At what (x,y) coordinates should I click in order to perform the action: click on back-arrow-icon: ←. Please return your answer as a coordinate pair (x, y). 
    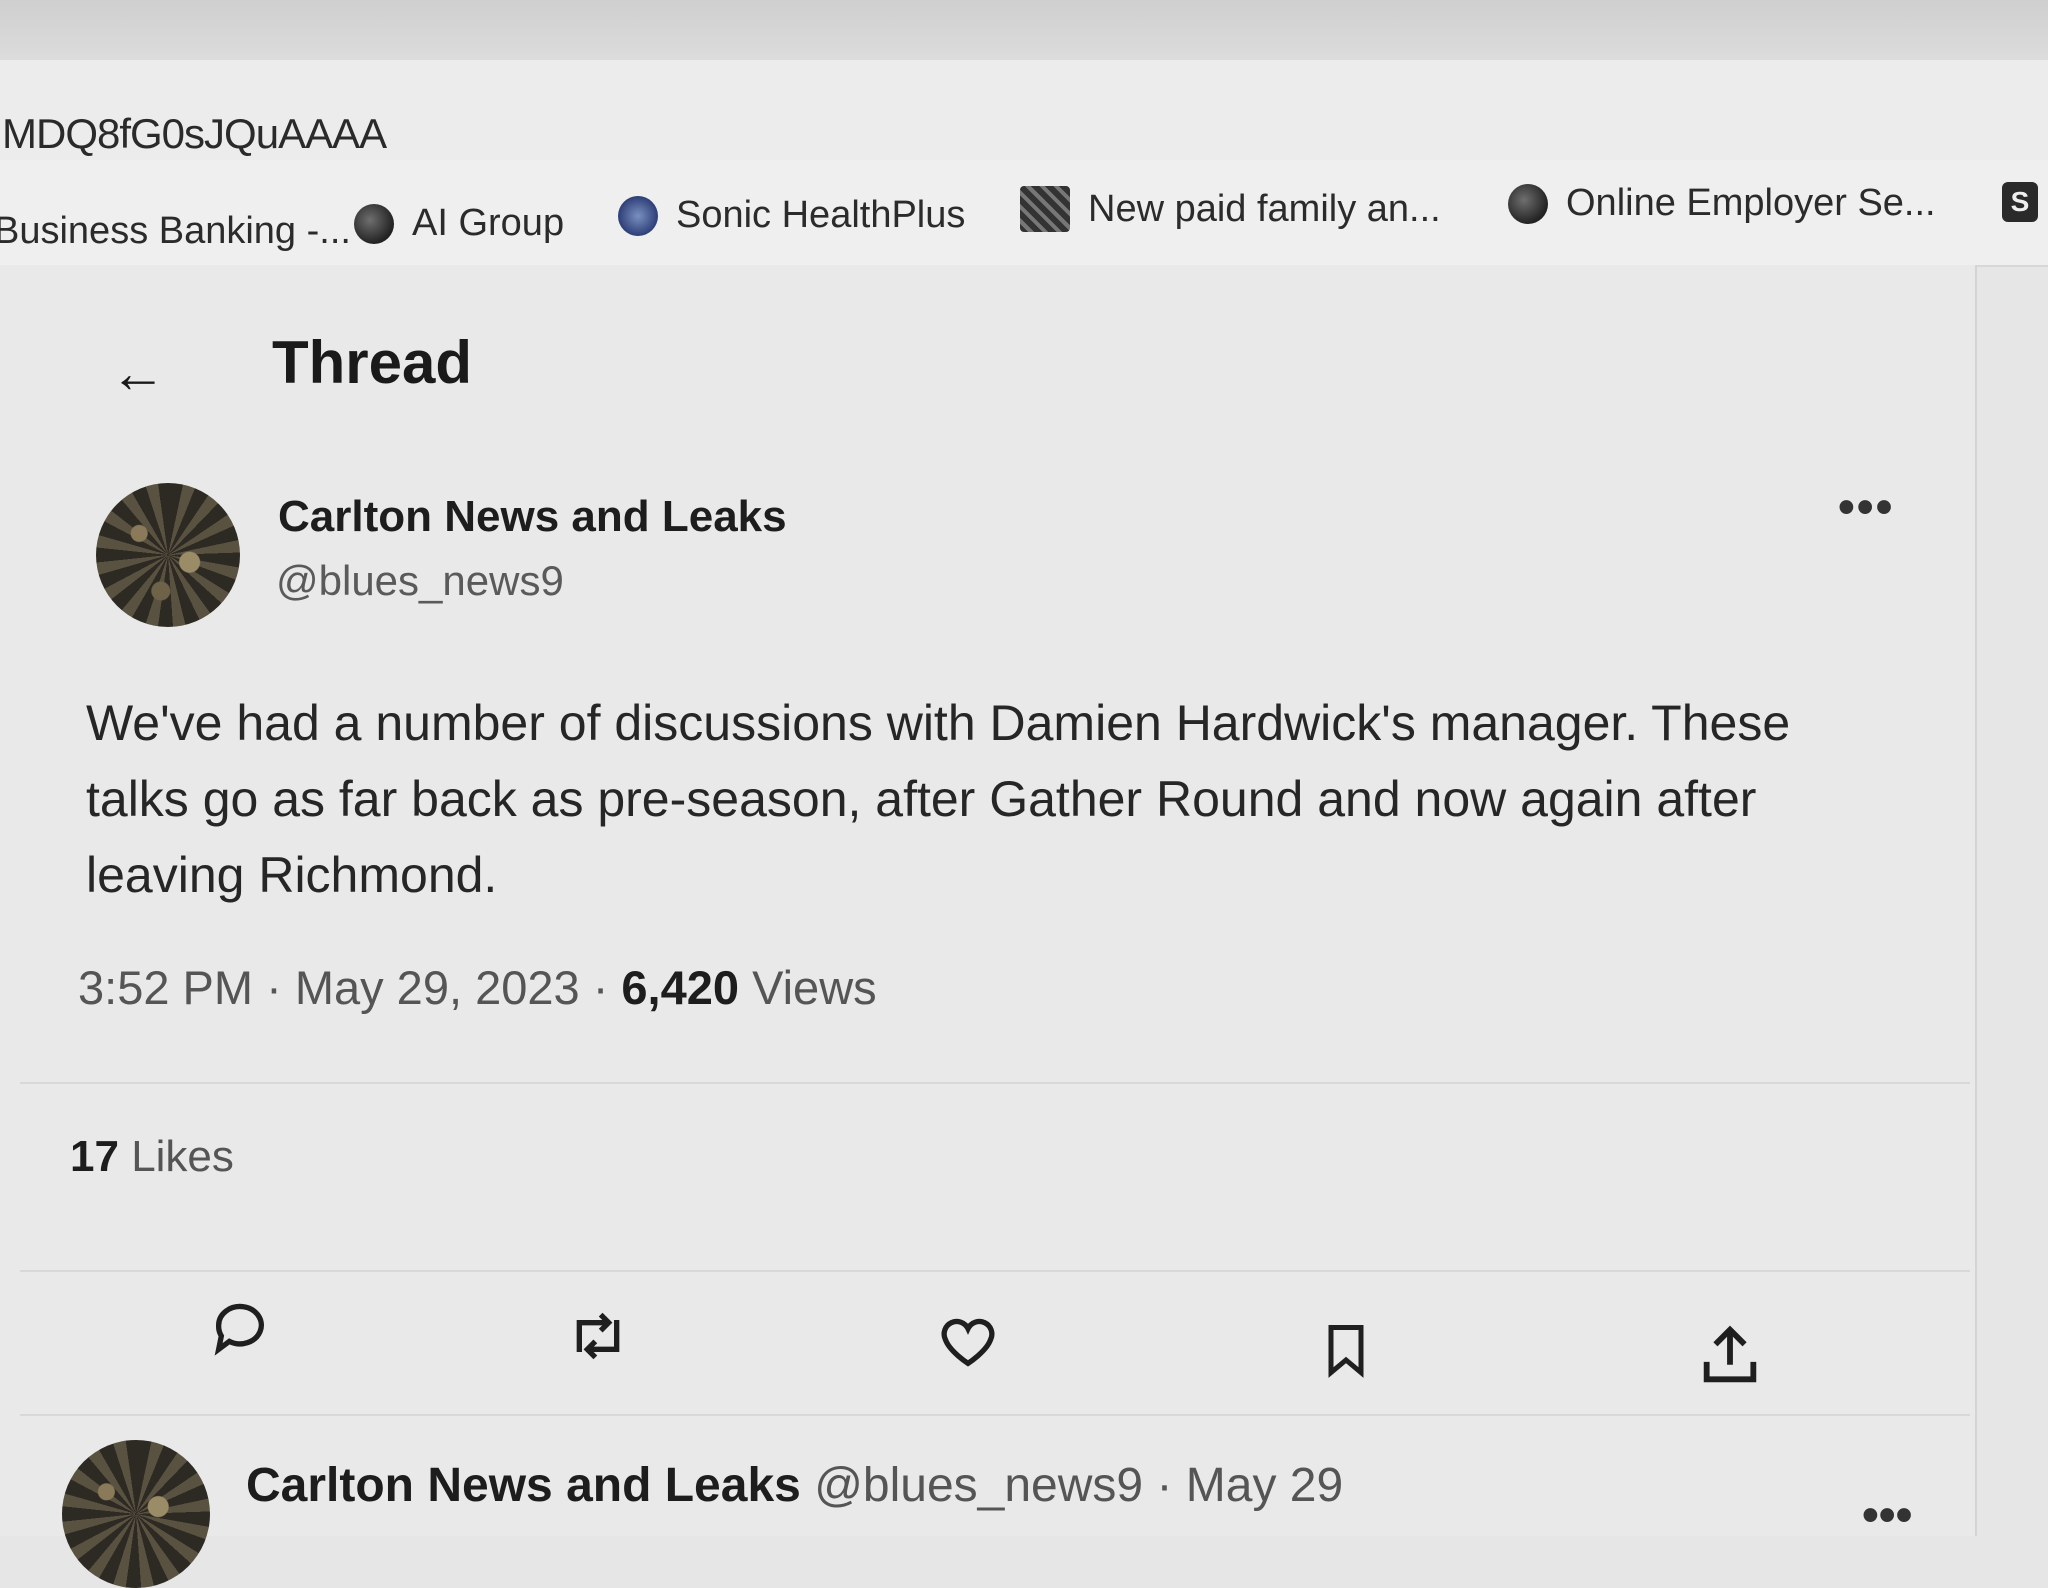
    Looking at the image, I should click on (138, 372).